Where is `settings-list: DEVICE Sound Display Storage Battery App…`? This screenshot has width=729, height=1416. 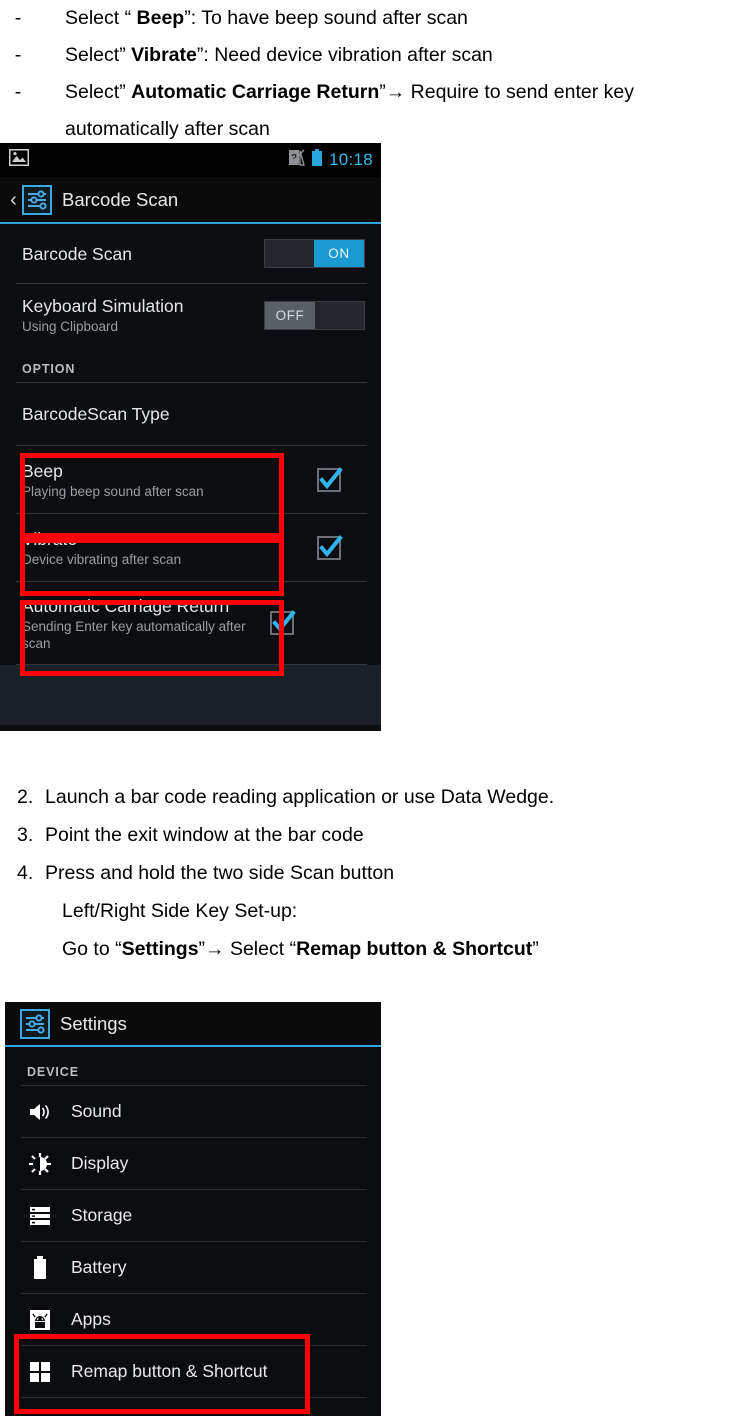
settings-list: DEVICE Sound Display Storage Battery App… is located at coordinates (193, 1231).